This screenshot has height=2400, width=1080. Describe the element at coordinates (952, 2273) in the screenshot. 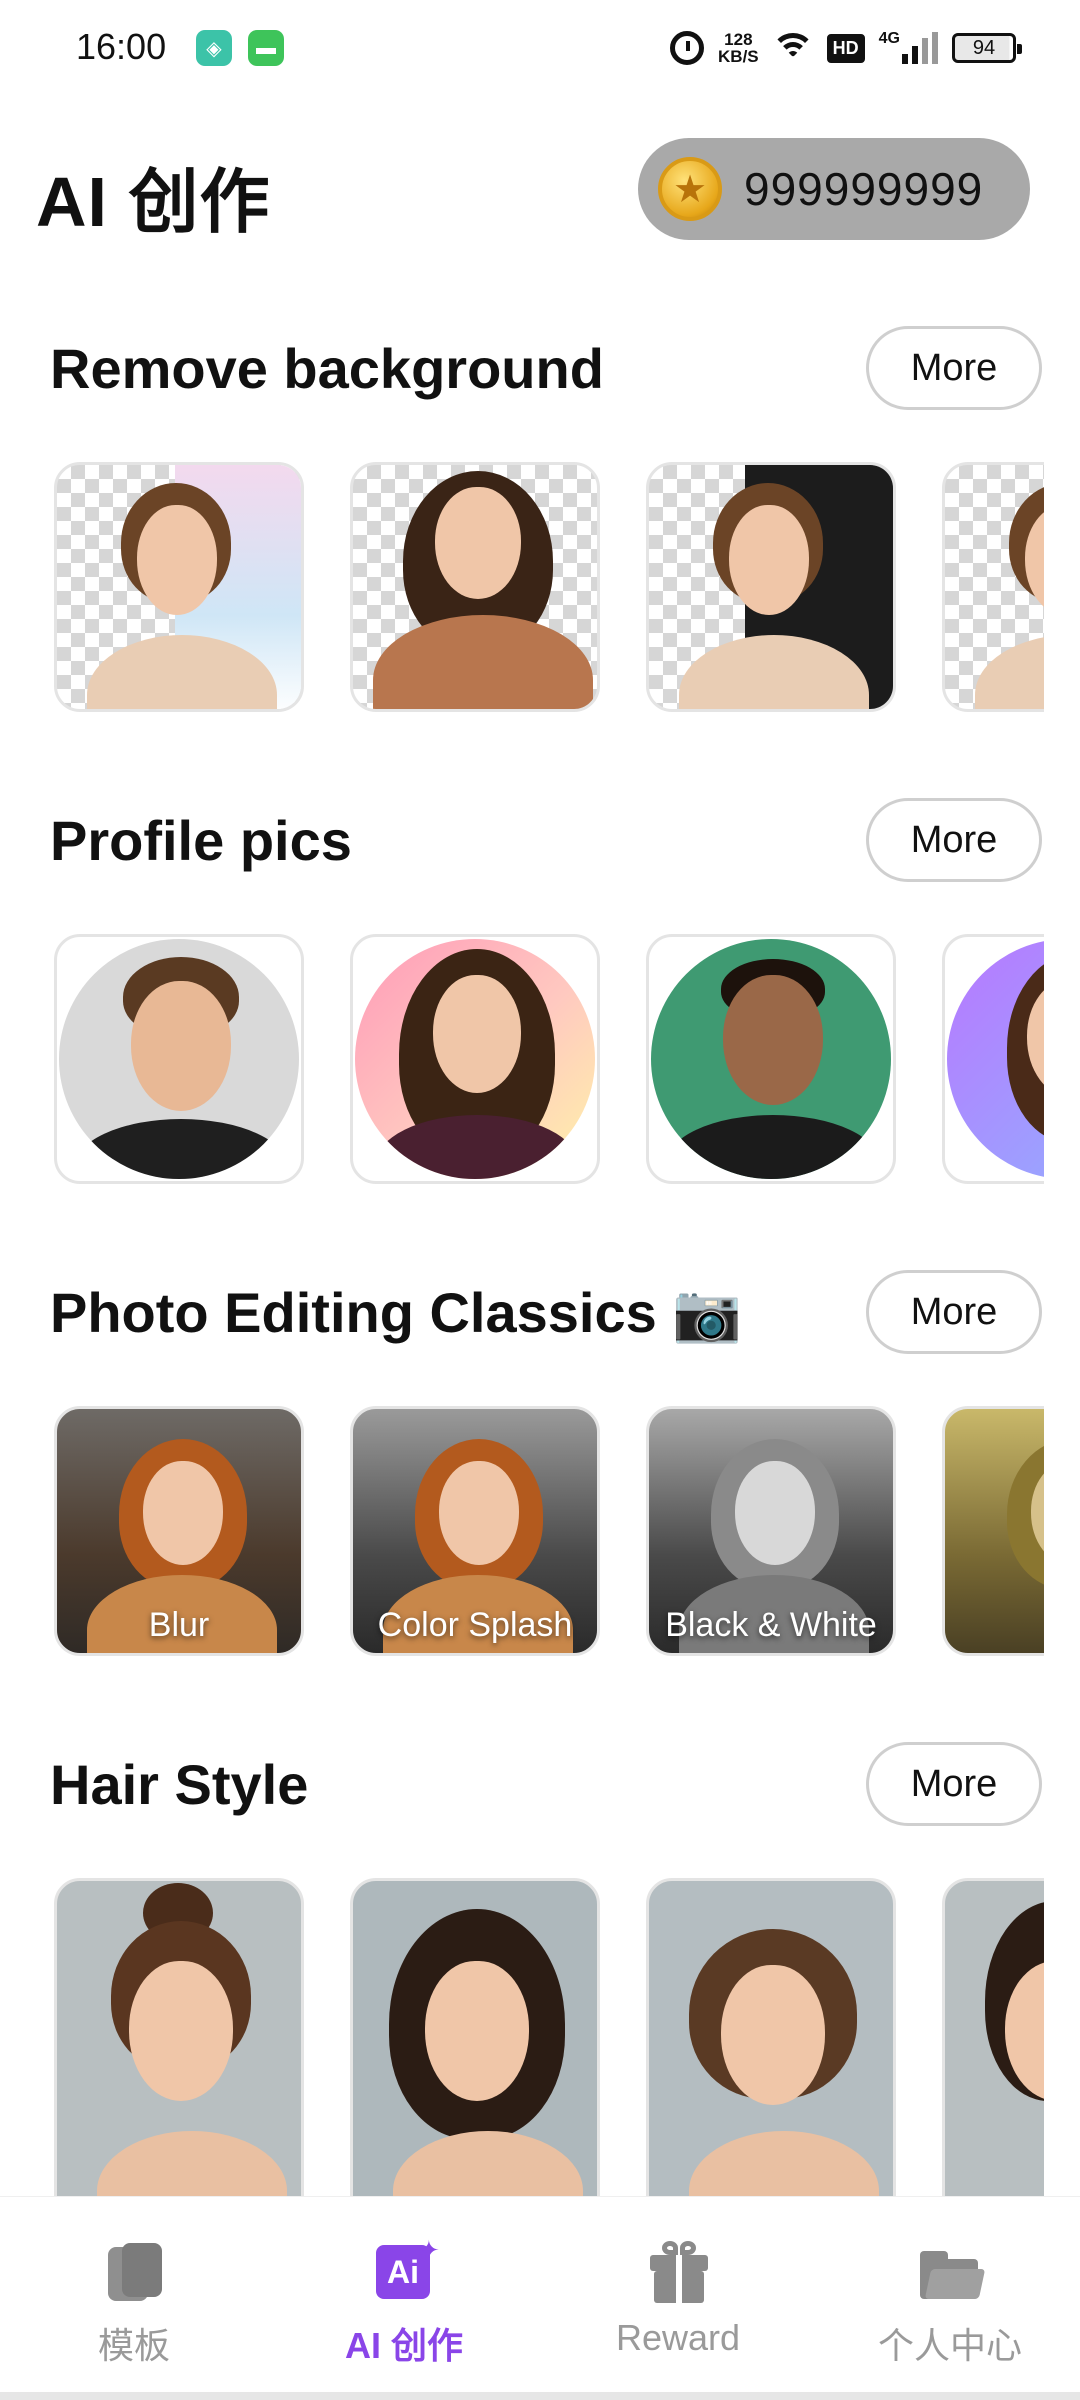

I see `folder-icon` at that location.